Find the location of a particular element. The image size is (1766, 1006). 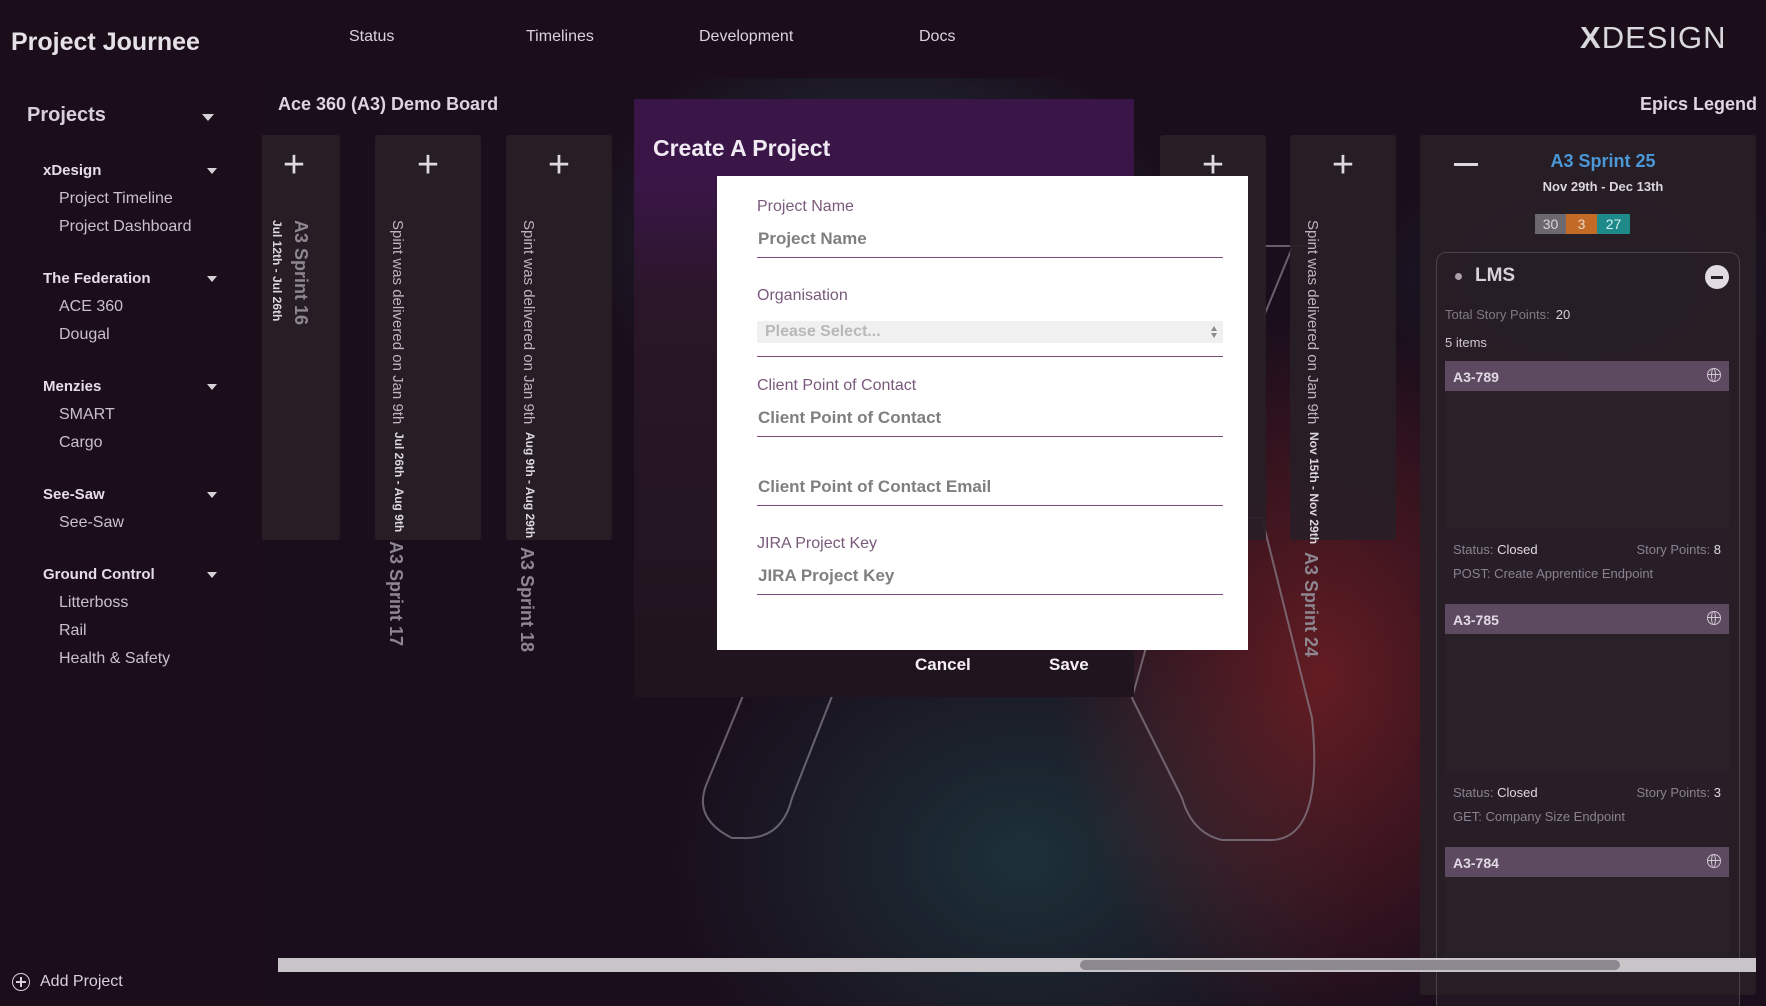

points-open-badge: 3 is located at coordinates (1581, 224).